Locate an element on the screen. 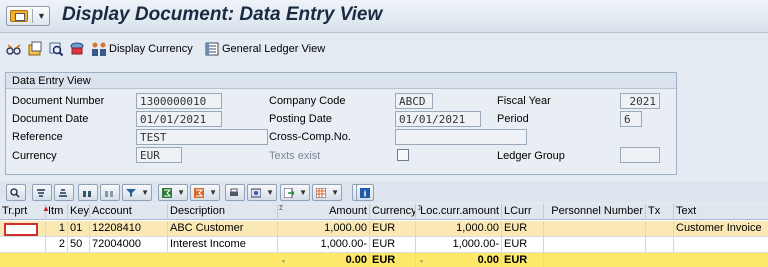  binoculars-next-icon is located at coordinates (109, 194).